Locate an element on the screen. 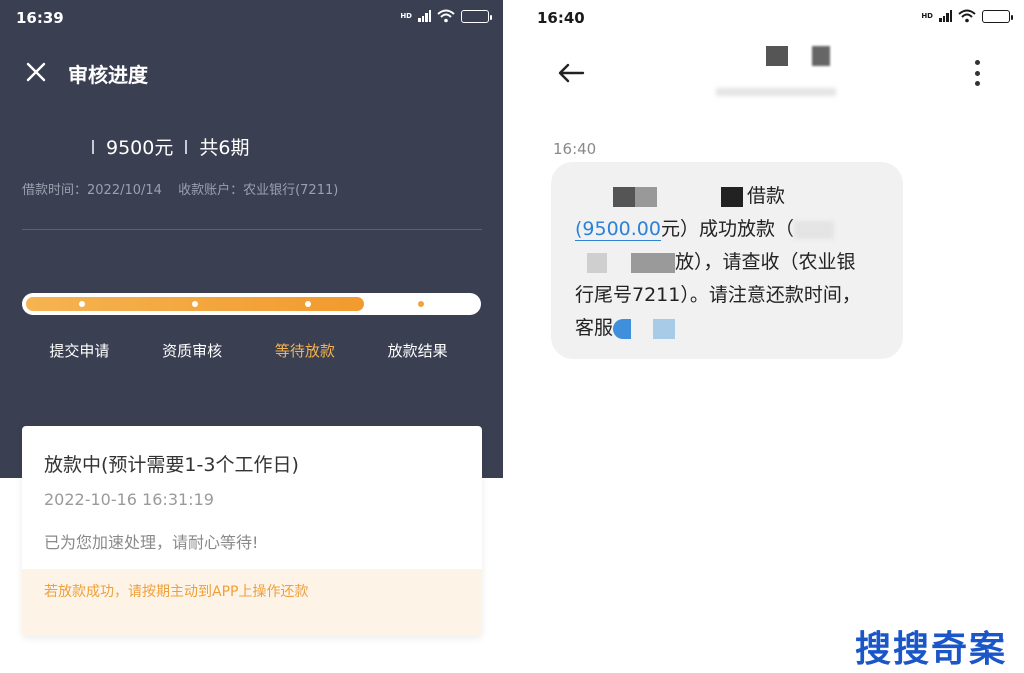 The image size is (1024, 673). step-submit: 提交申请 is located at coordinates (79, 351).